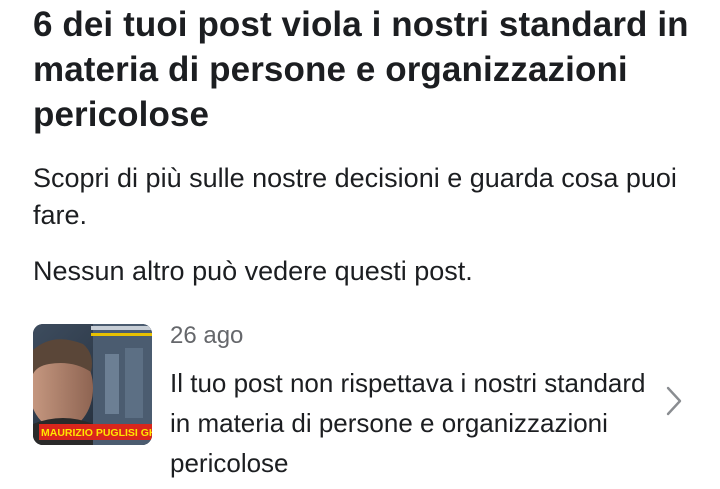 The height and width of the screenshot is (489, 720). I want to click on thumbnail-caption: MAURIZIO PUGLISI GH, so click(96, 433).